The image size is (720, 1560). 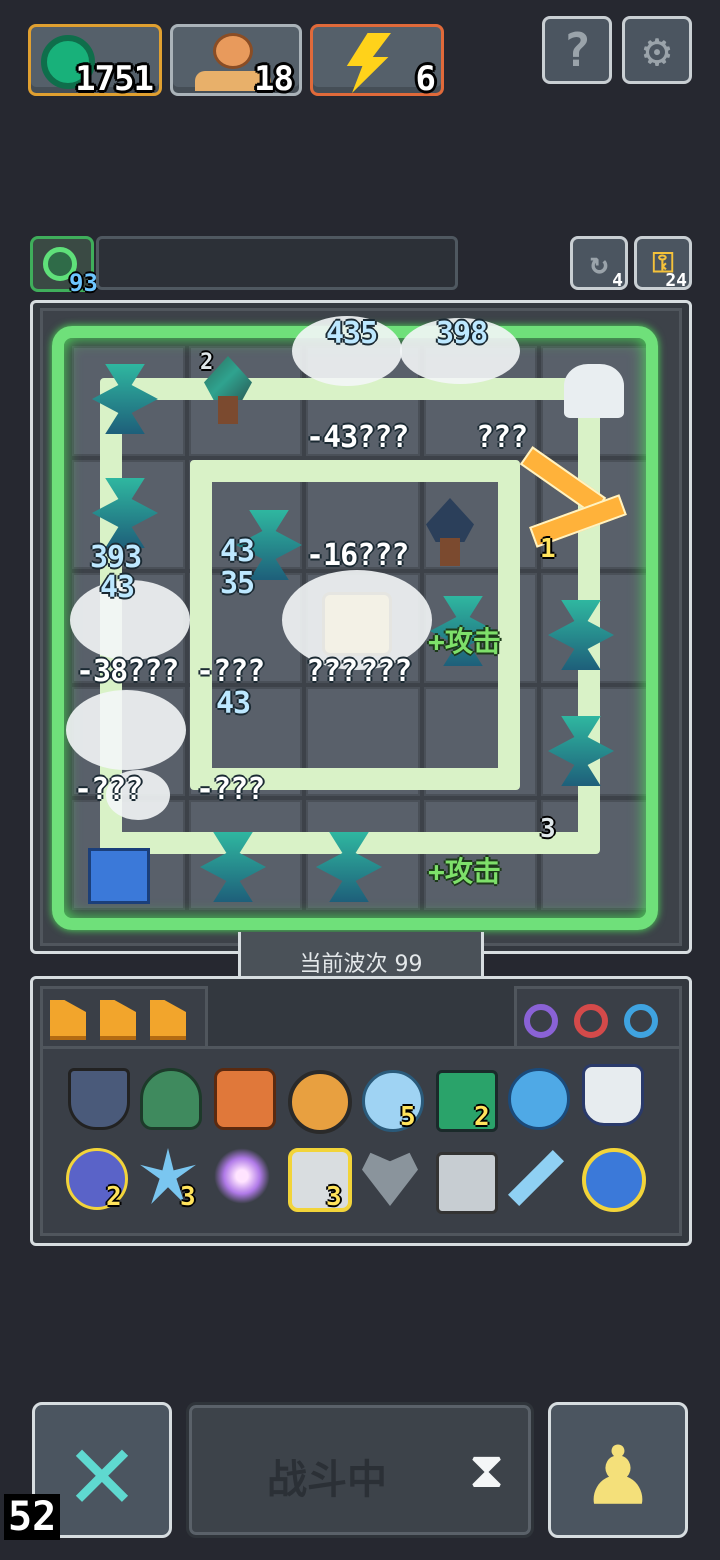 What do you see at coordinates (233, 51) in the screenshot?
I see `worker-icon` at bounding box center [233, 51].